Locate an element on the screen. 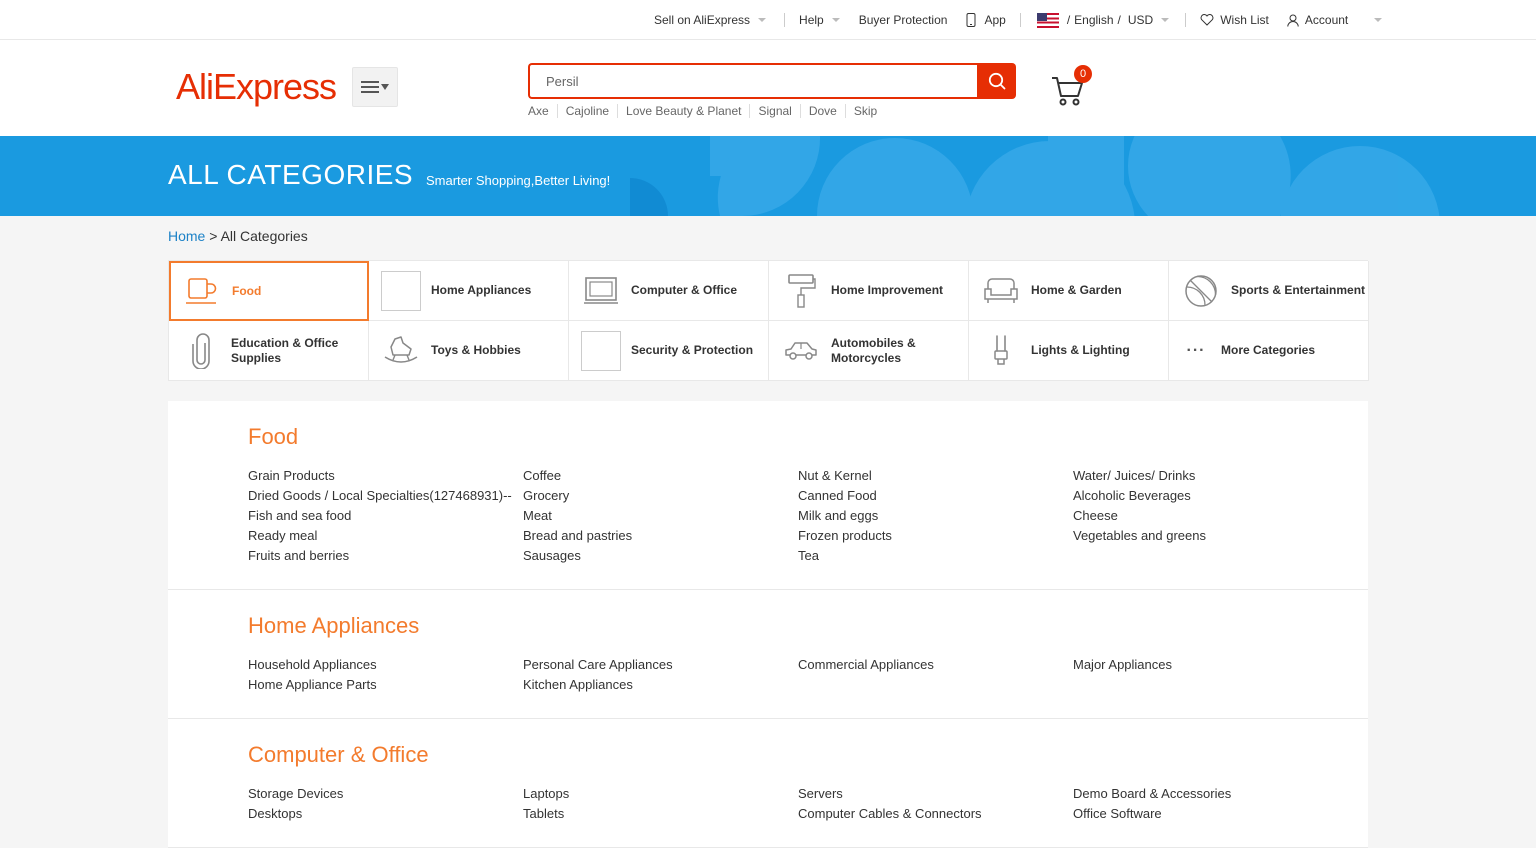 The height and width of the screenshot is (848, 1536). banner-title: ALL CATEGORIES is located at coordinates (291, 174).